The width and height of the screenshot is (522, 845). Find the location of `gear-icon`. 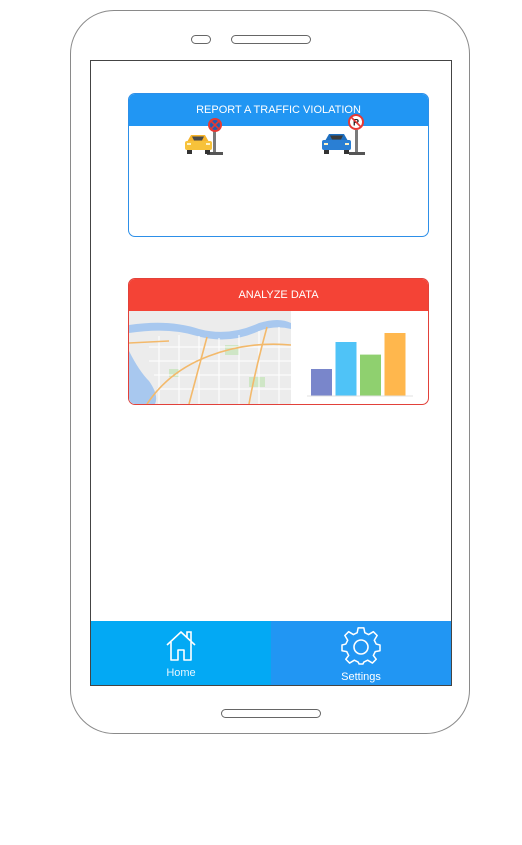

gear-icon is located at coordinates (361, 646).